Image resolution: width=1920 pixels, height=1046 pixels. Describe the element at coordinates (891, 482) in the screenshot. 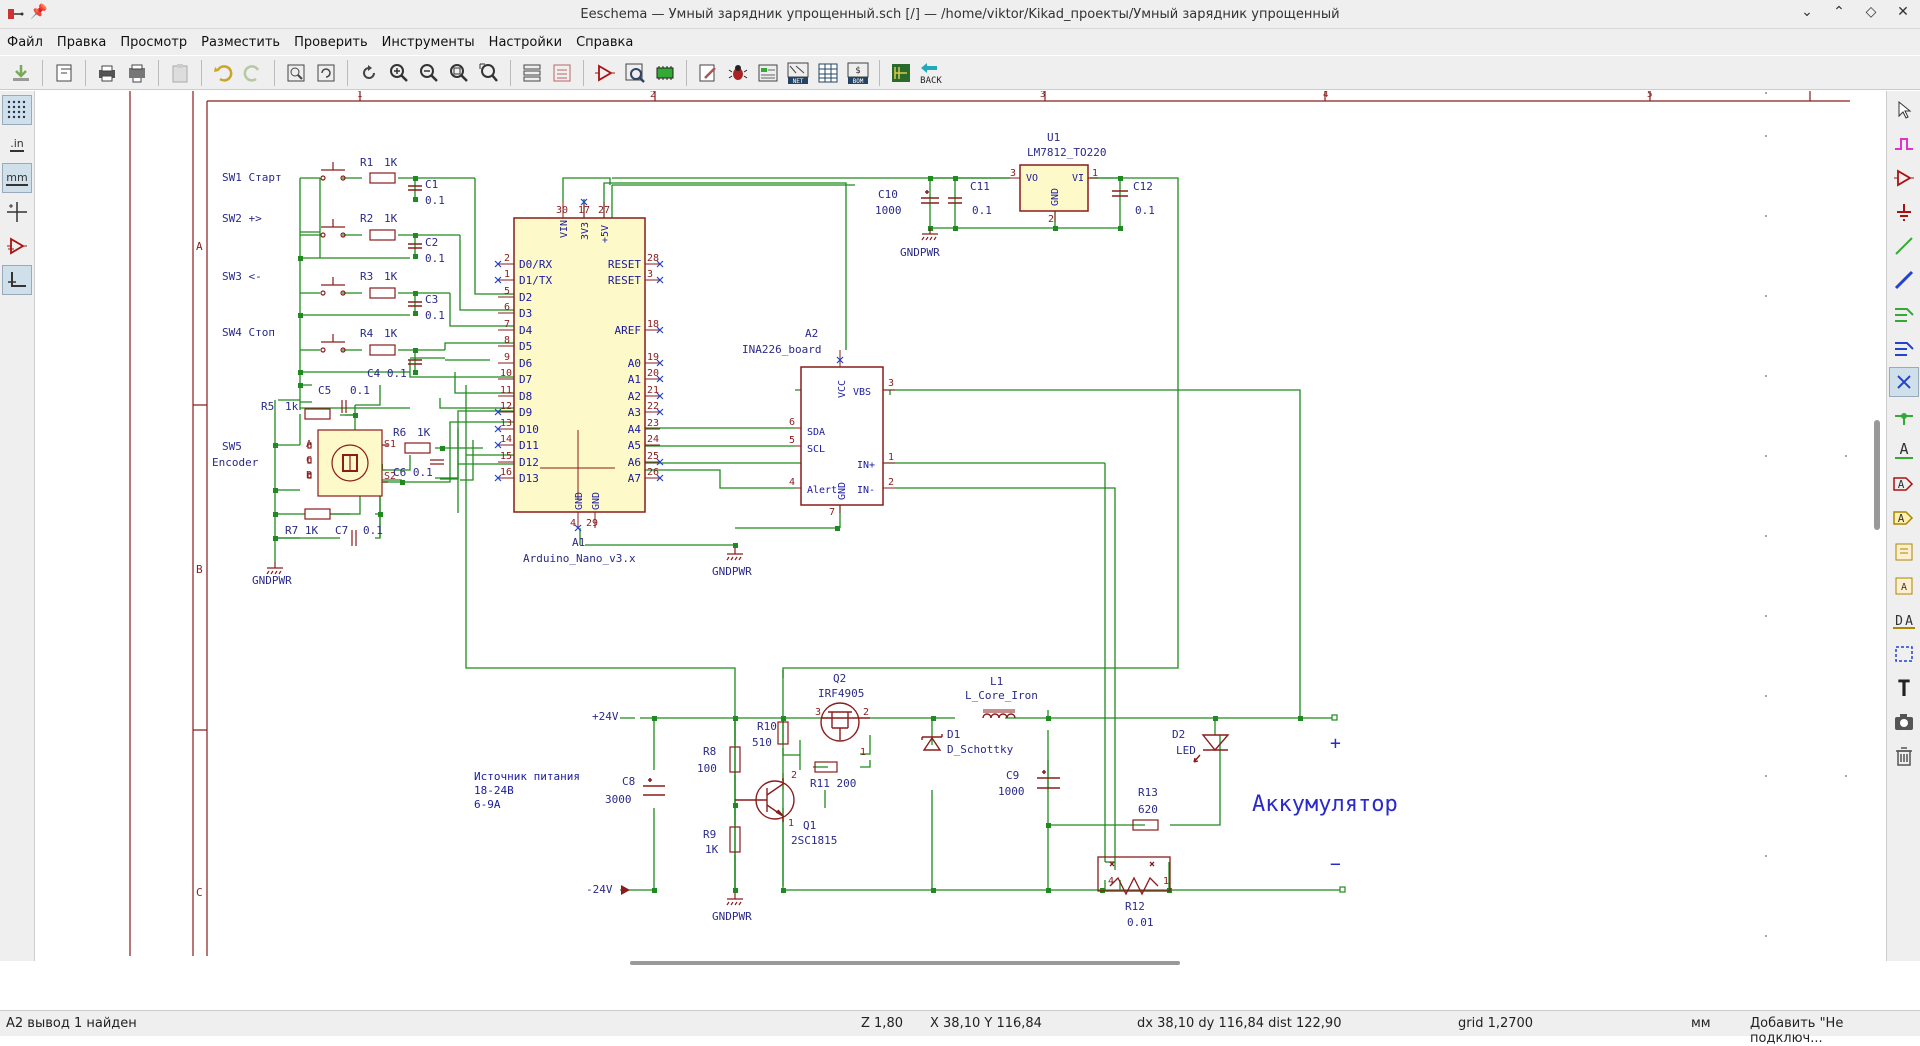

I see `ina-pin2: 2` at that location.